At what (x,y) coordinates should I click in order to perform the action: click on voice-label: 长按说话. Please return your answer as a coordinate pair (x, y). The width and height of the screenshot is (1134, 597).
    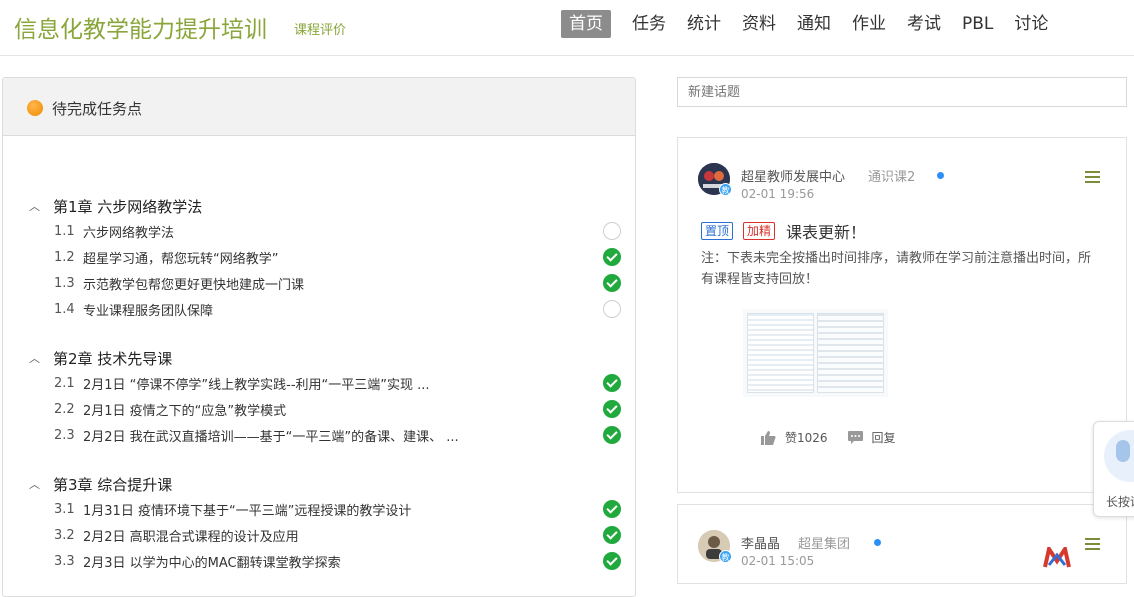
    Looking at the image, I should click on (1120, 502).